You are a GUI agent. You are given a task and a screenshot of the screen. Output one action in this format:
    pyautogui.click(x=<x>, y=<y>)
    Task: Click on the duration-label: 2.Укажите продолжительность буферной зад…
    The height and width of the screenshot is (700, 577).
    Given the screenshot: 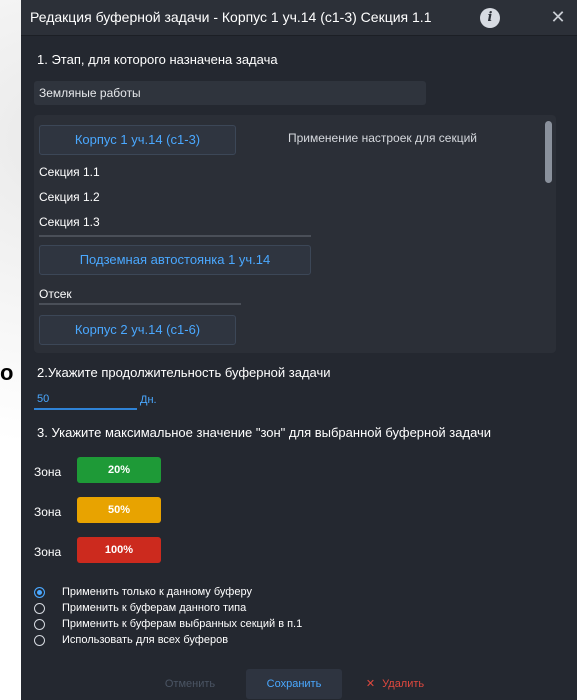 What is the action you would take?
    pyautogui.click(x=184, y=372)
    